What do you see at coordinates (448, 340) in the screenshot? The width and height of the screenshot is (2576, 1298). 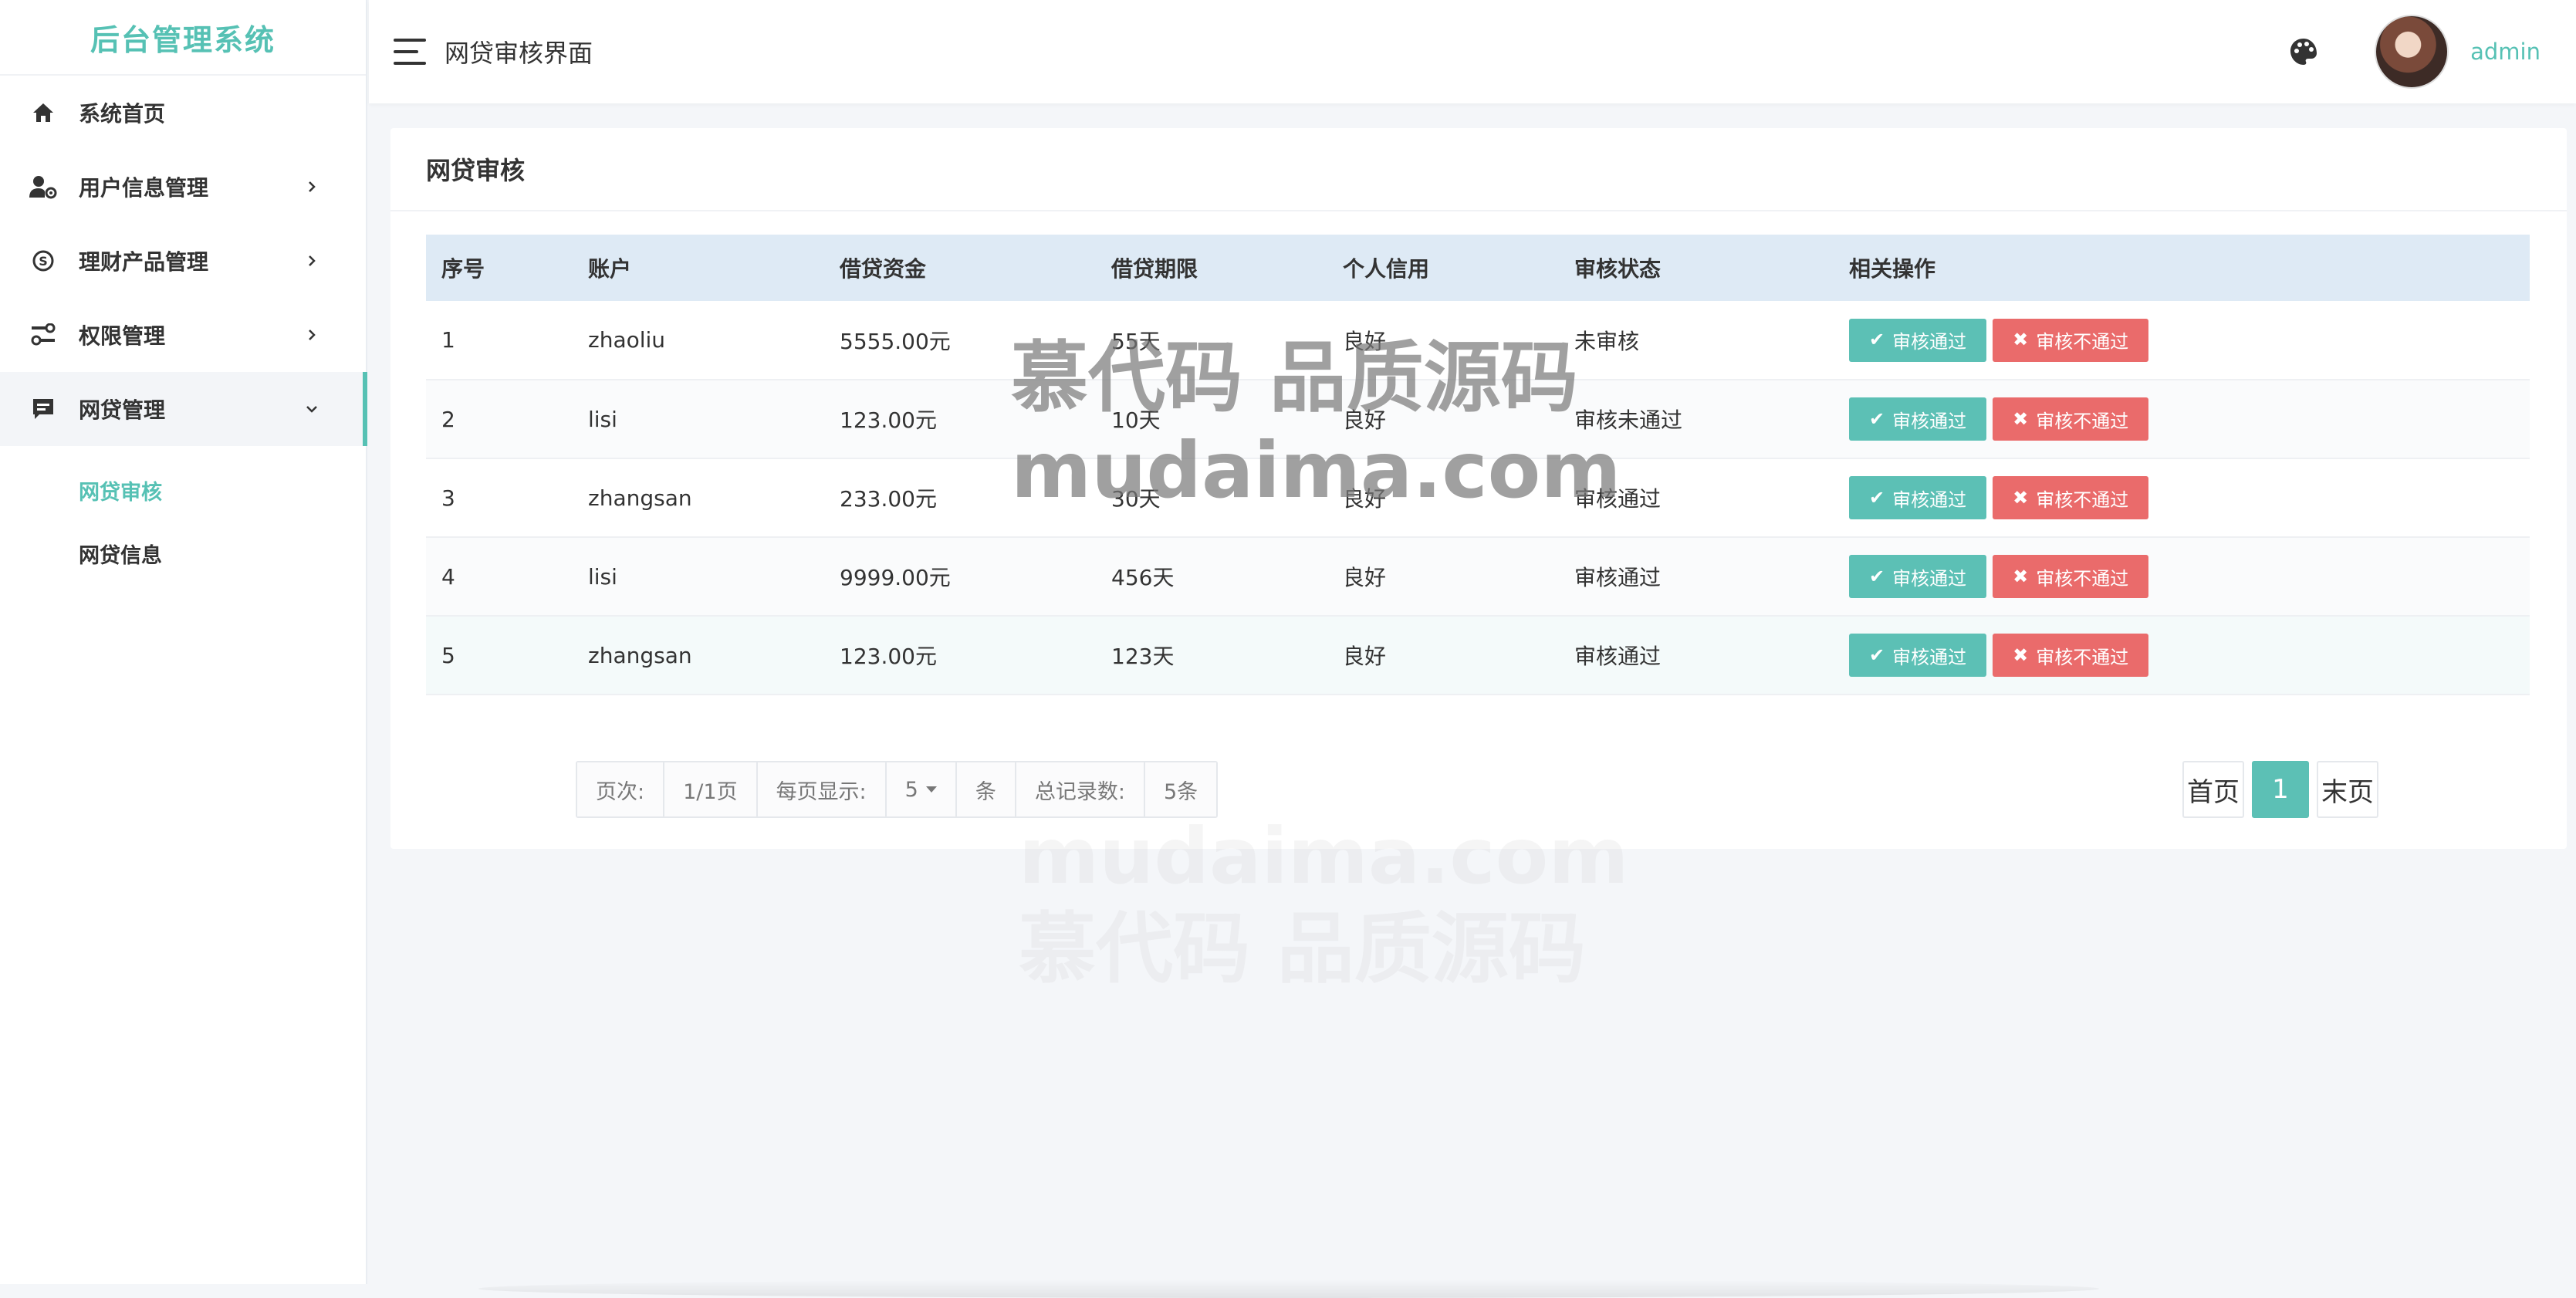 I see `cell-index: 1` at bounding box center [448, 340].